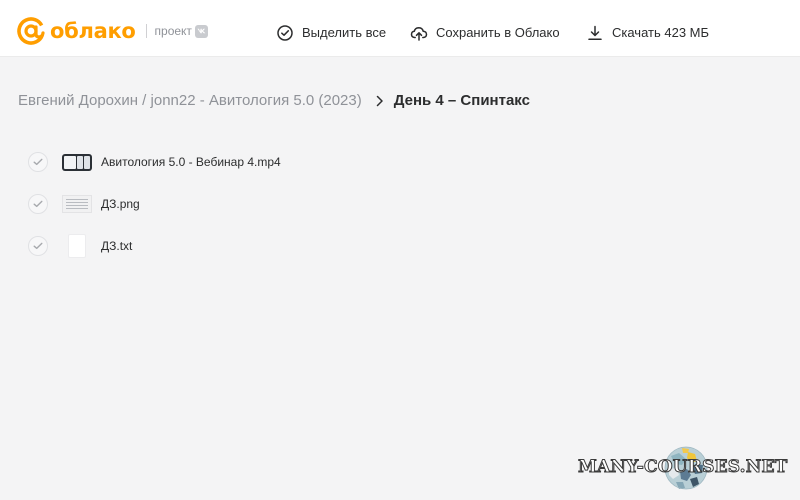 The width and height of the screenshot is (800, 500). What do you see at coordinates (117, 246) in the screenshot?
I see `file-name: ДЗ.txt` at bounding box center [117, 246].